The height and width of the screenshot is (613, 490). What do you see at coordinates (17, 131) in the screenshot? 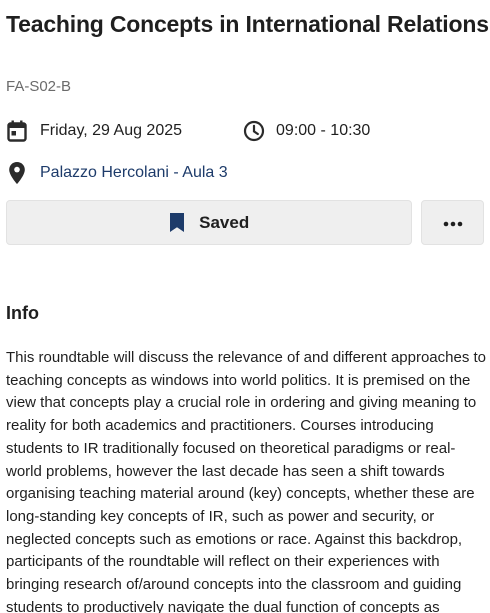
I see `calendar-icon` at bounding box center [17, 131].